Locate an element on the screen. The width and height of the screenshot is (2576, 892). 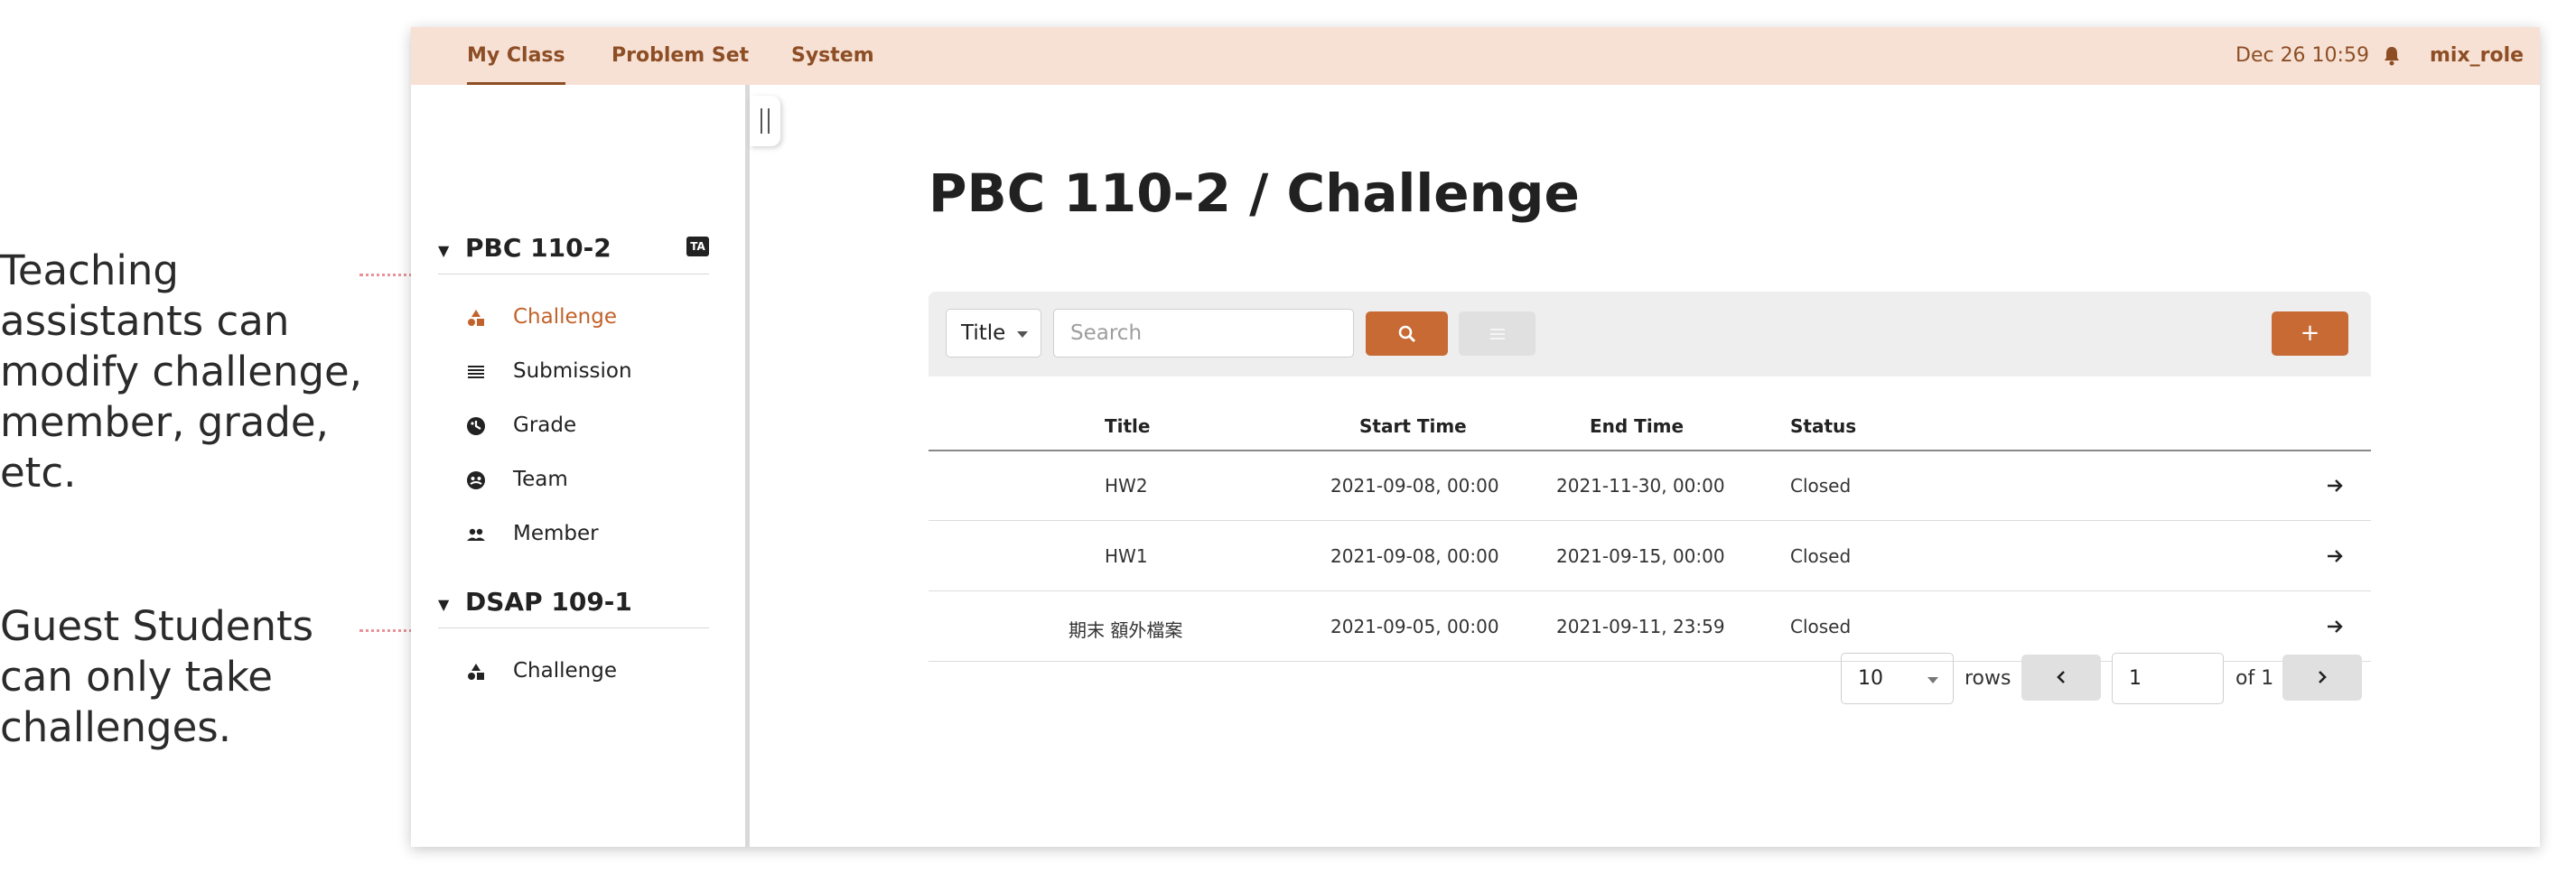
nav-my-class: My Class is located at coordinates (516, 56).